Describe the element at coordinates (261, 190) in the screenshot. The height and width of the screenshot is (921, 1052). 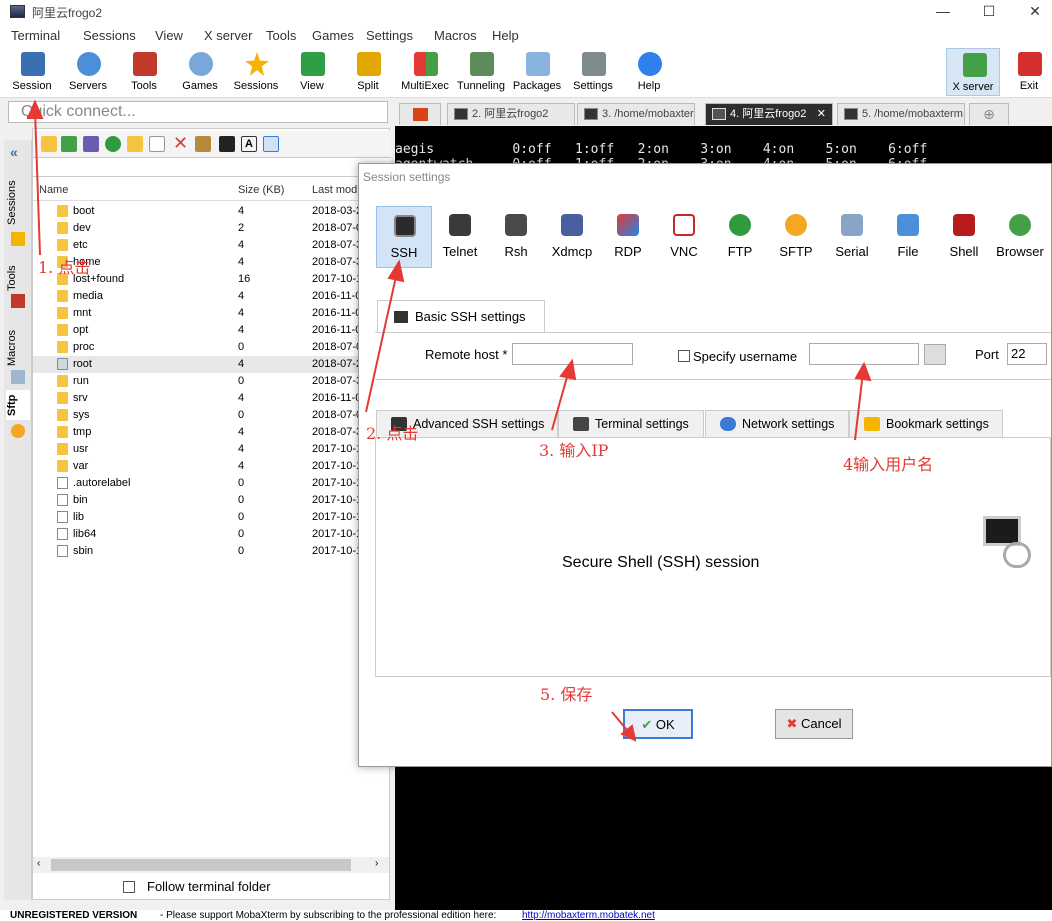
I see `col-size: Size (KB)` at that location.